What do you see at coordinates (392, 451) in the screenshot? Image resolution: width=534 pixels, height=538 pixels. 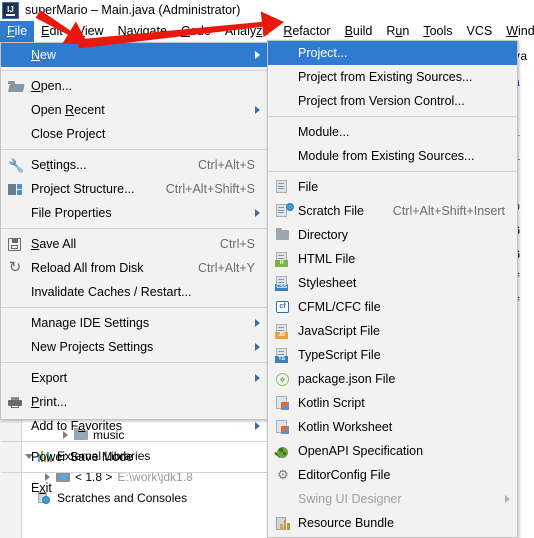 I see `new-menu-item-openapi-specification: OpenAPI Specification` at bounding box center [392, 451].